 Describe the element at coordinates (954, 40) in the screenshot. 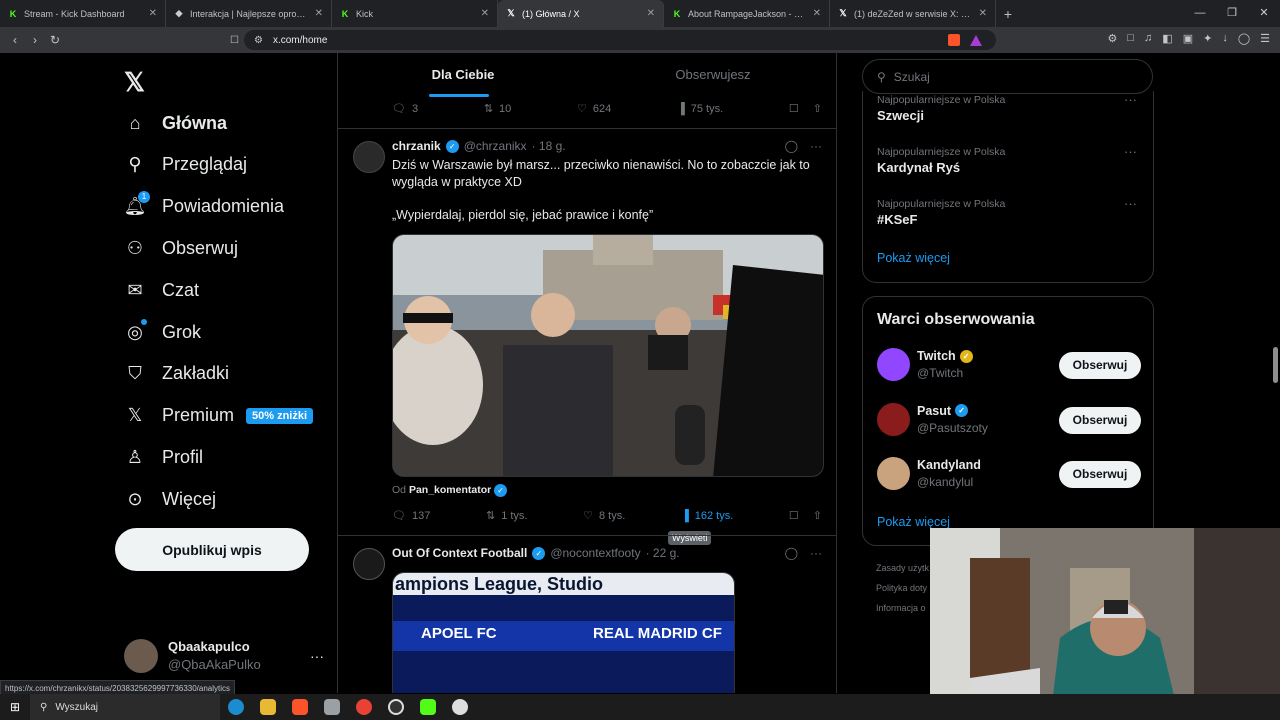

I see `brave-shield-icon` at that location.